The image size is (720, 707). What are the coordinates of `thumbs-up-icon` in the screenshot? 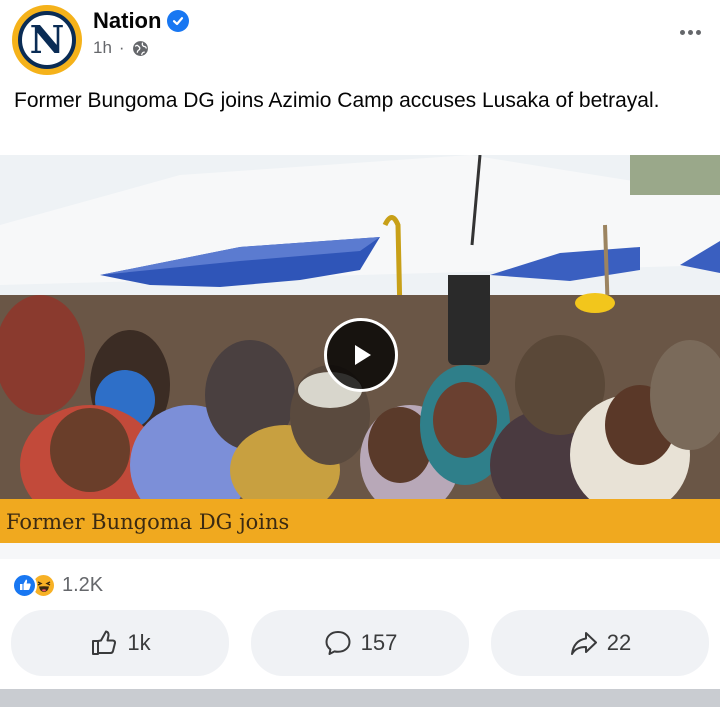 It's located at (104, 642).